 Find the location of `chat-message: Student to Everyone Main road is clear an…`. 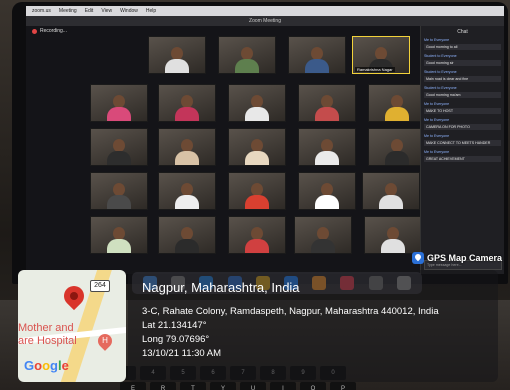

chat-message: Student to Everyone Main road is clear an… is located at coordinates (462, 76).